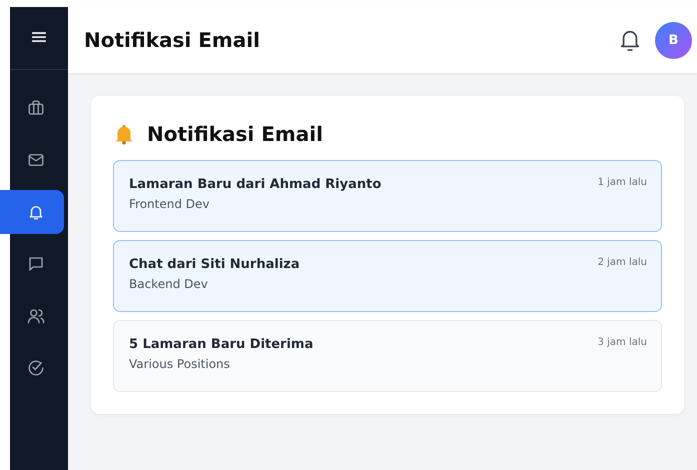 The width and height of the screenshot is (697, 470). What do you see at coordinates (387, 356) in the screenshot?
I see `notification-item: 5 Lamaran Baru Diterima Various Positions 3 jam lalu` at bounding box center [387, 356].